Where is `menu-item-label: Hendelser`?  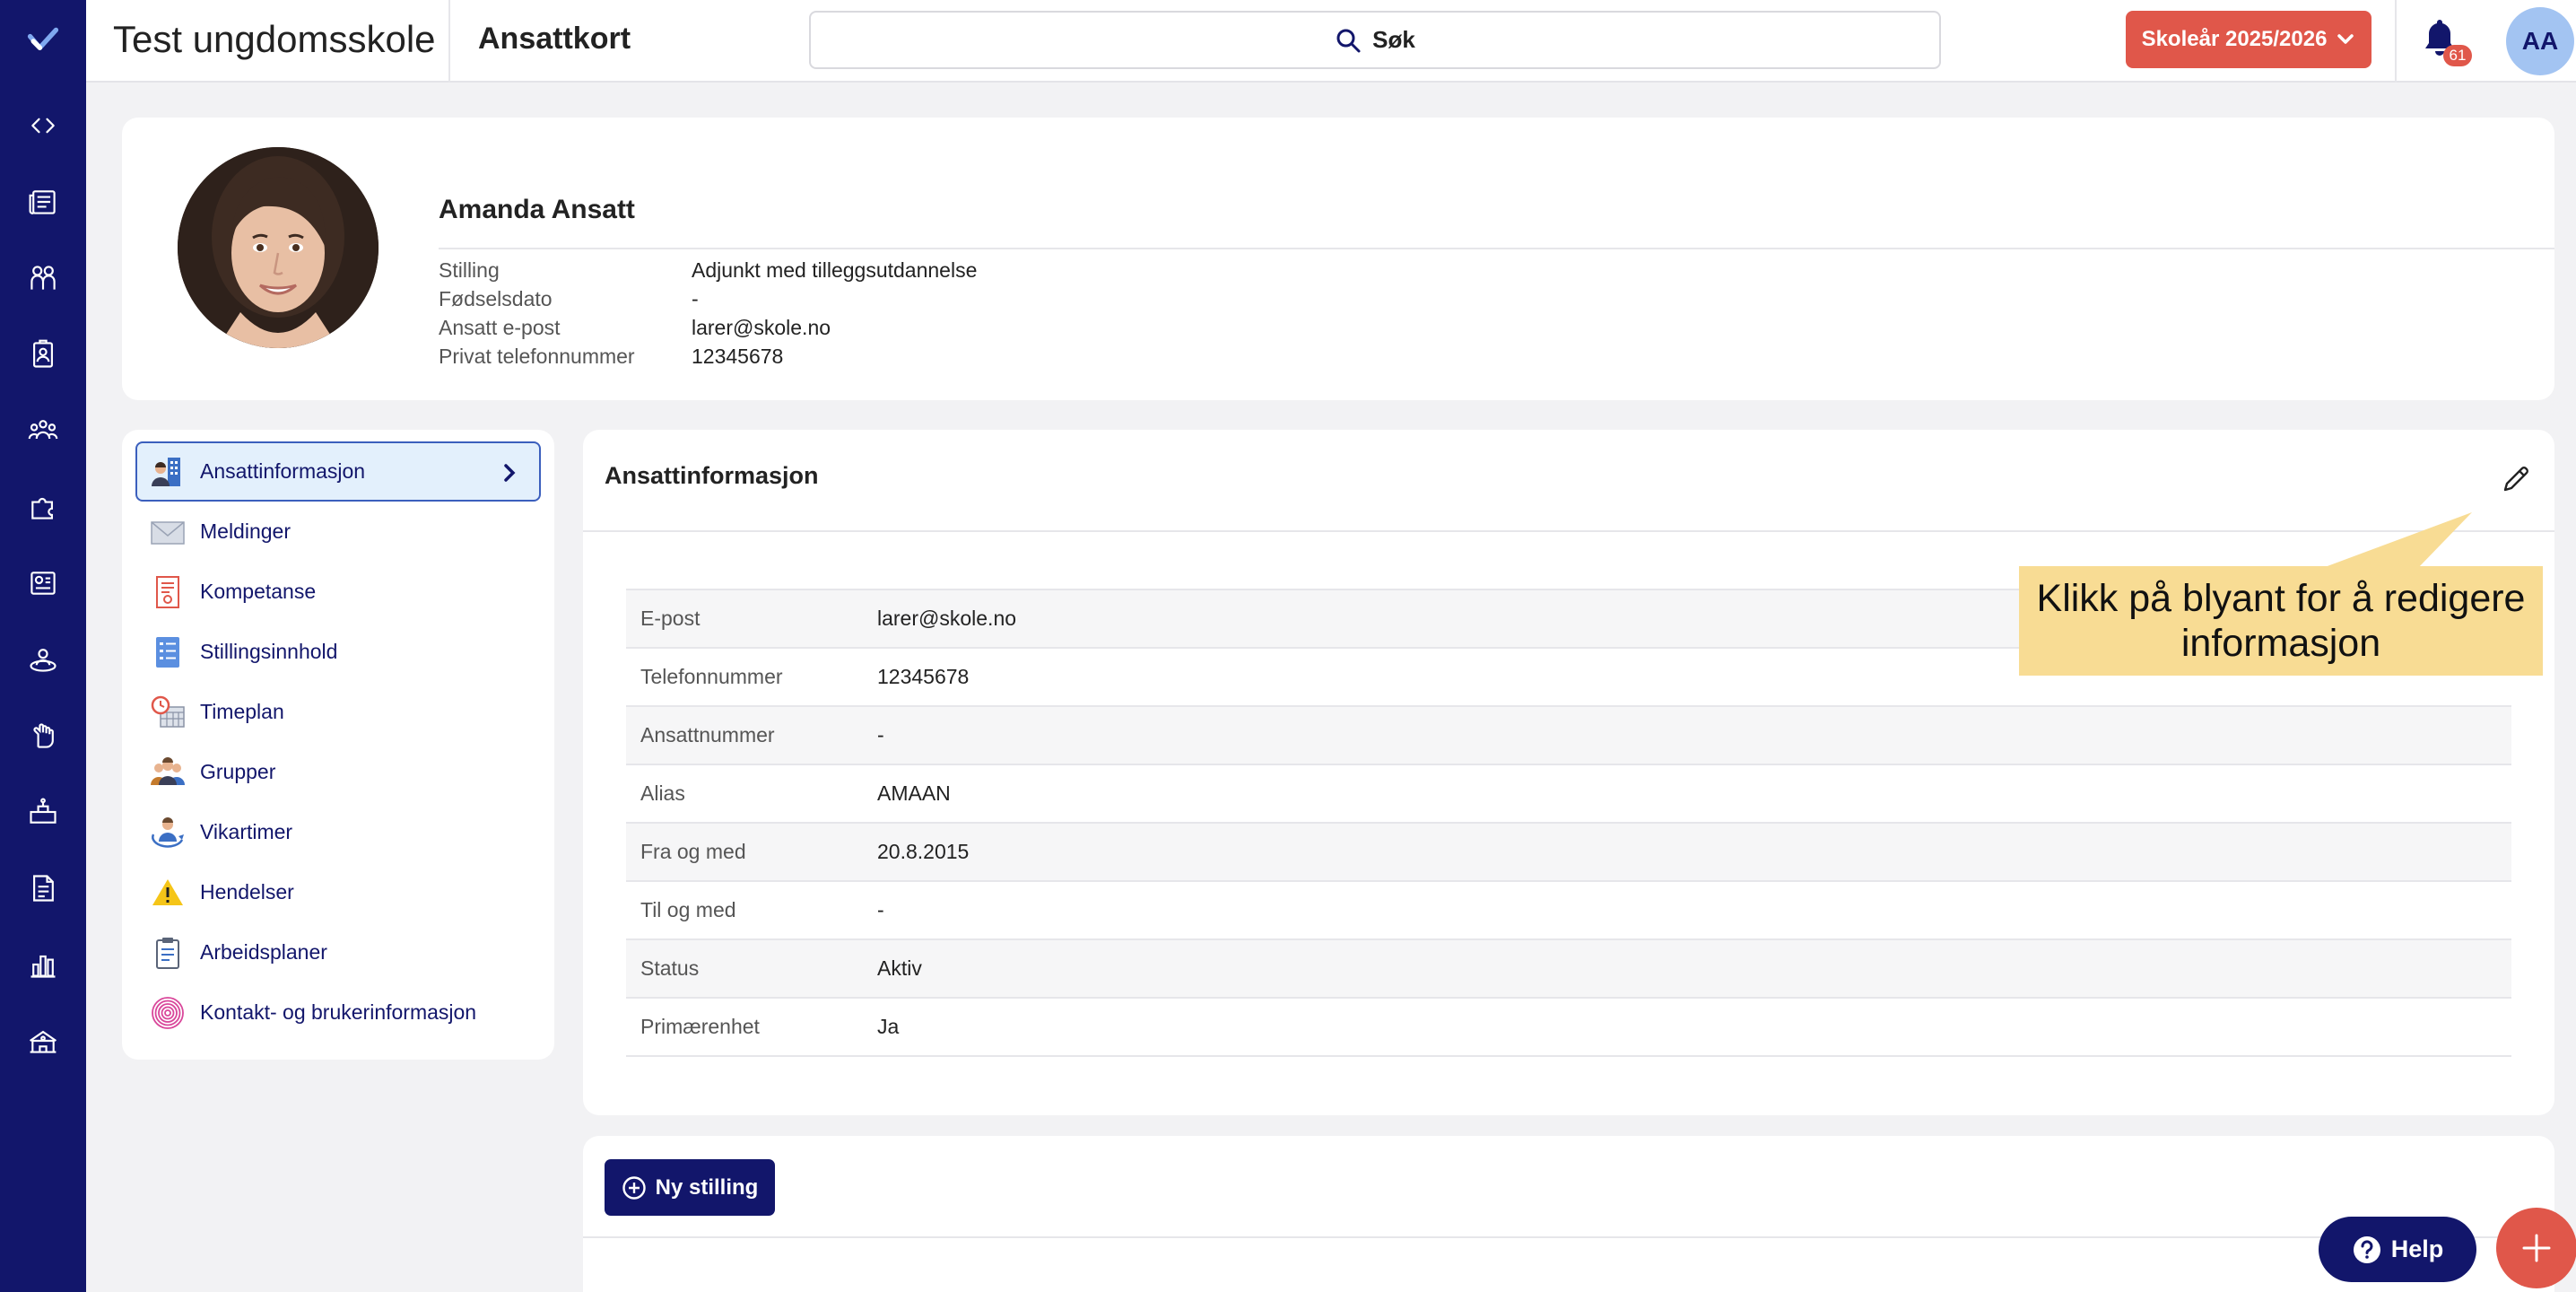 menu-item-label: Hendelser is located at coordinates (247, 892).